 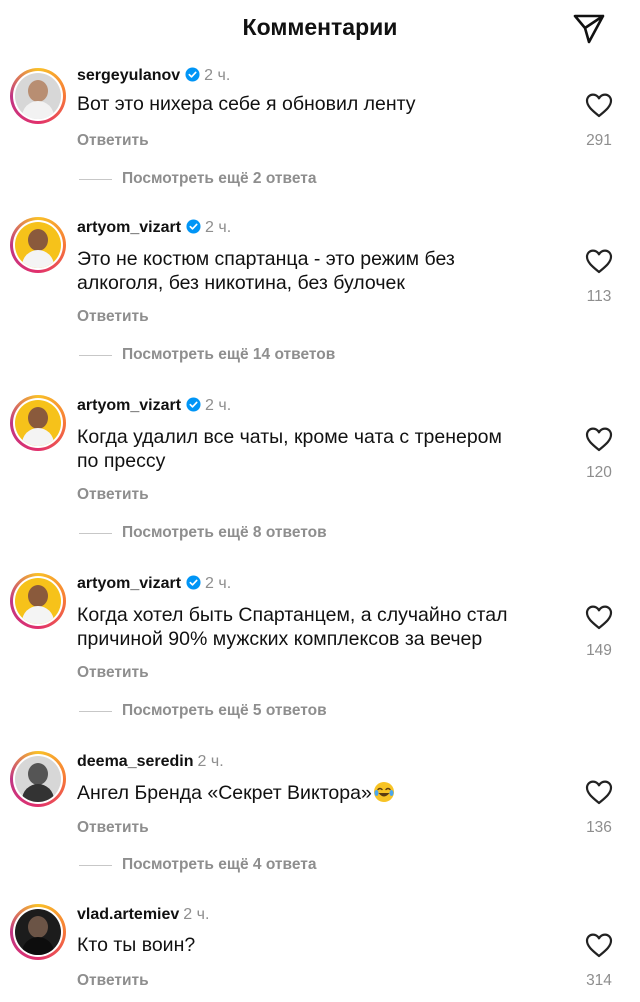 I want to click on like-count: 136, so click(x=599, y=827).